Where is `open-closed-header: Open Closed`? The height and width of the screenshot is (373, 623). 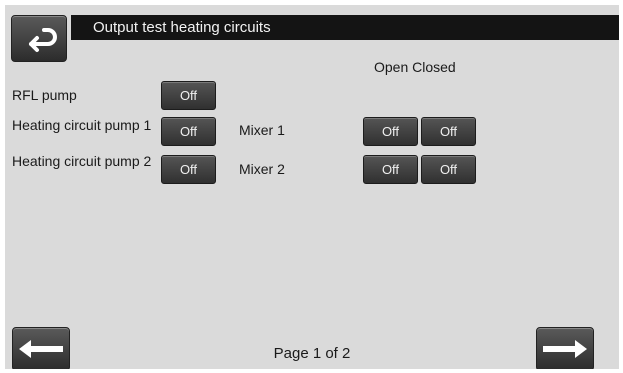
open-closed-header: Open Closed is located at coordinates (415, 67).